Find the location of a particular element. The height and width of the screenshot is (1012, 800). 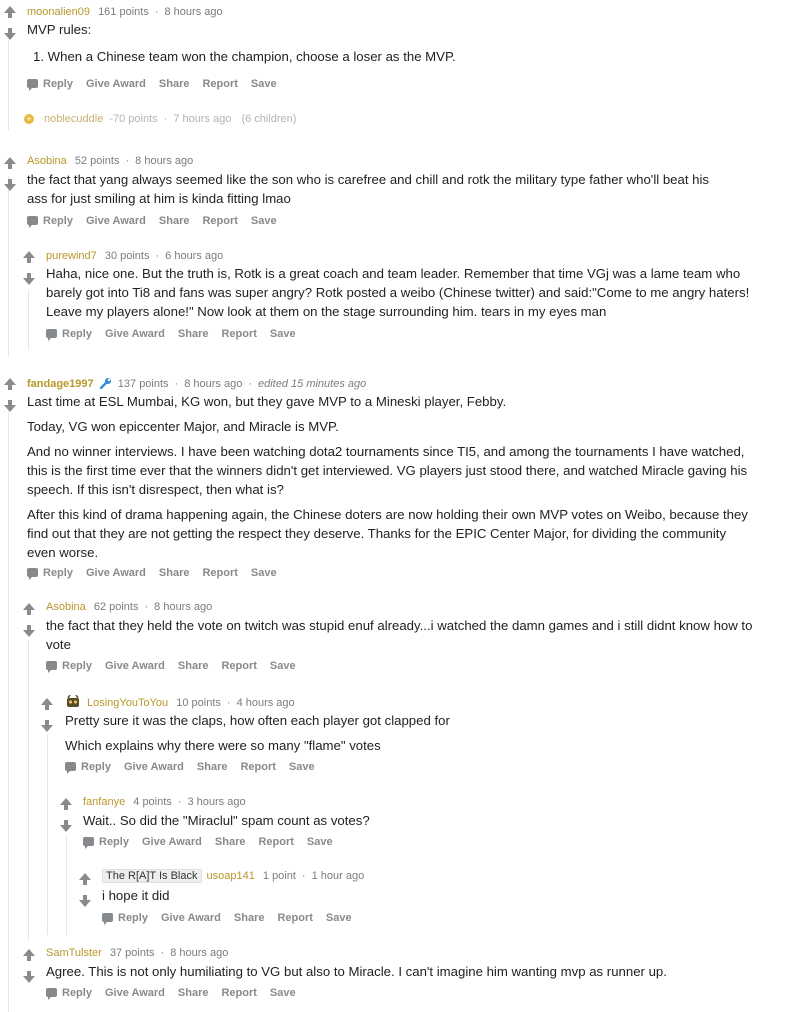

comment-author: fandage1997 is located at coordinates (60, 384).